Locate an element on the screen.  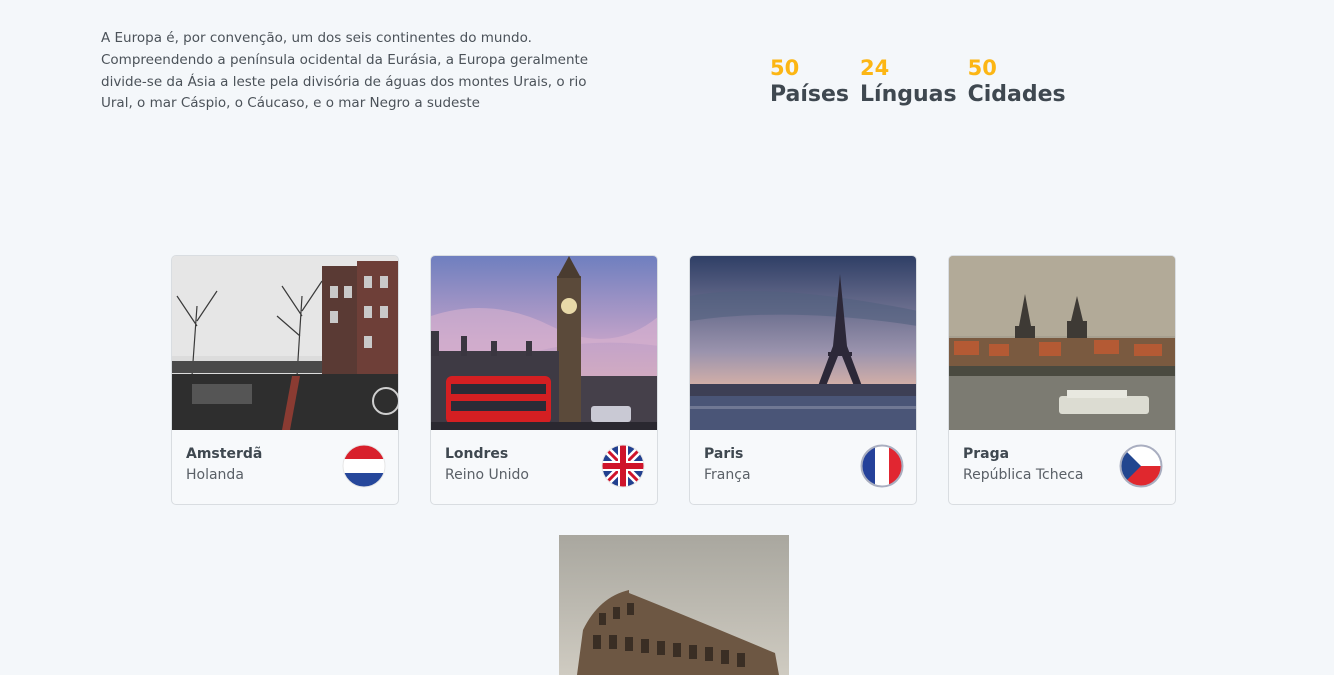
city-card-london: Londres Reino Unido is located at coordinates (544, 380).